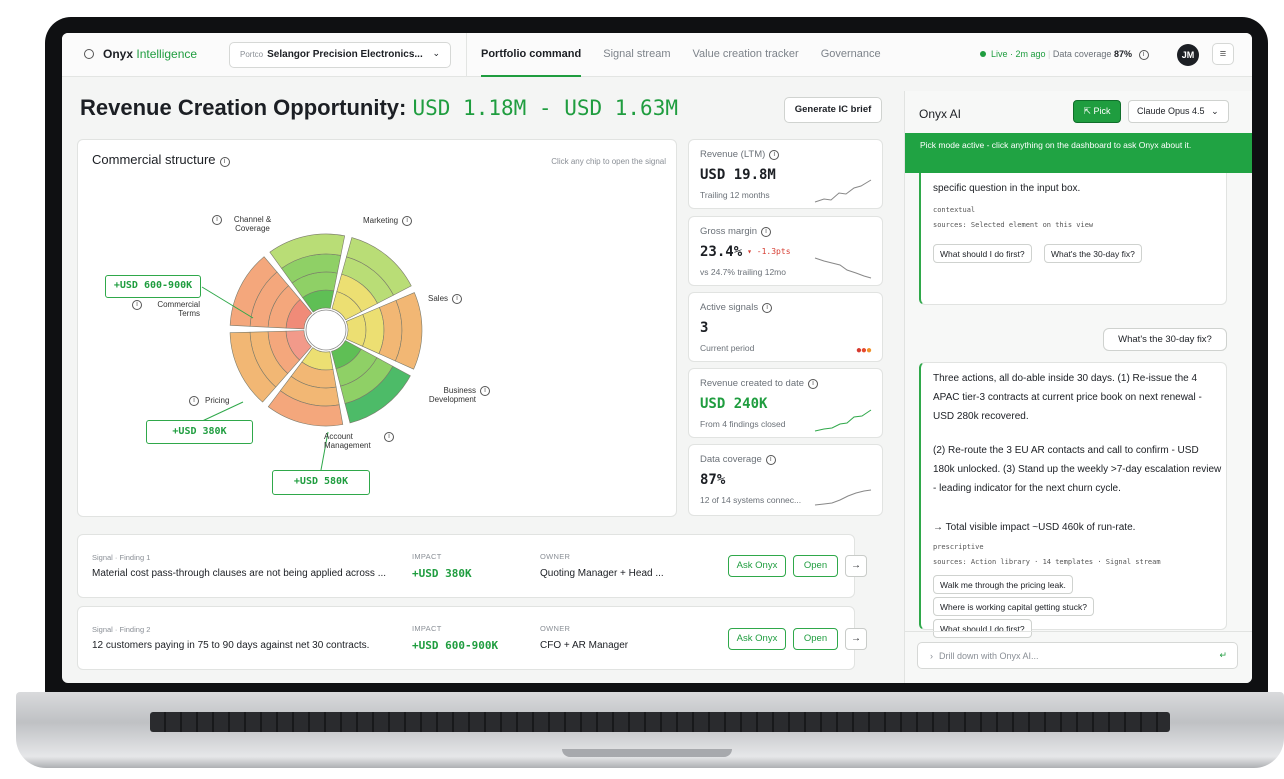  Describe the element at coordinates (736, 307) in the screenshot. I see `kpi-title: Active signals i` at that location.